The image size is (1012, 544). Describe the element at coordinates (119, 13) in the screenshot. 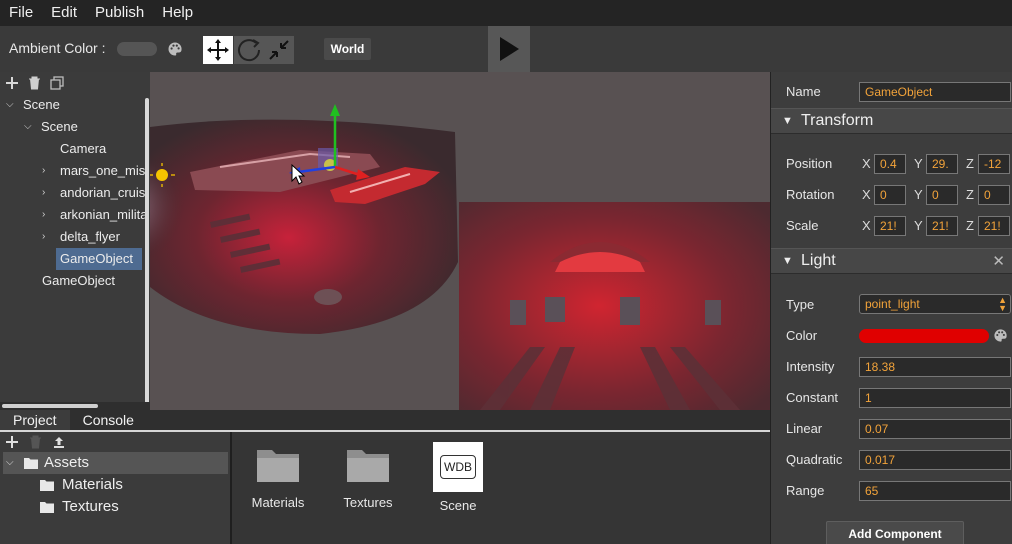

I see `menu-publish: Publish` at that location.